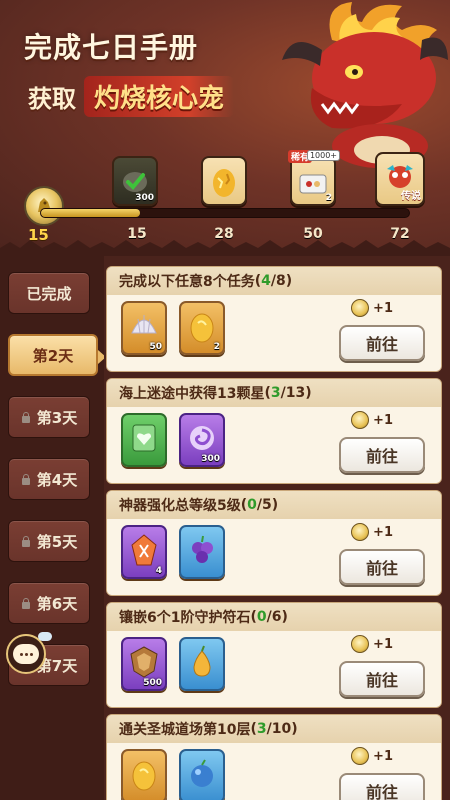 The width and height of the screenshot is (450, 800). I want to click on task-title: 通关圣城道场第10层, so click(185, 730).